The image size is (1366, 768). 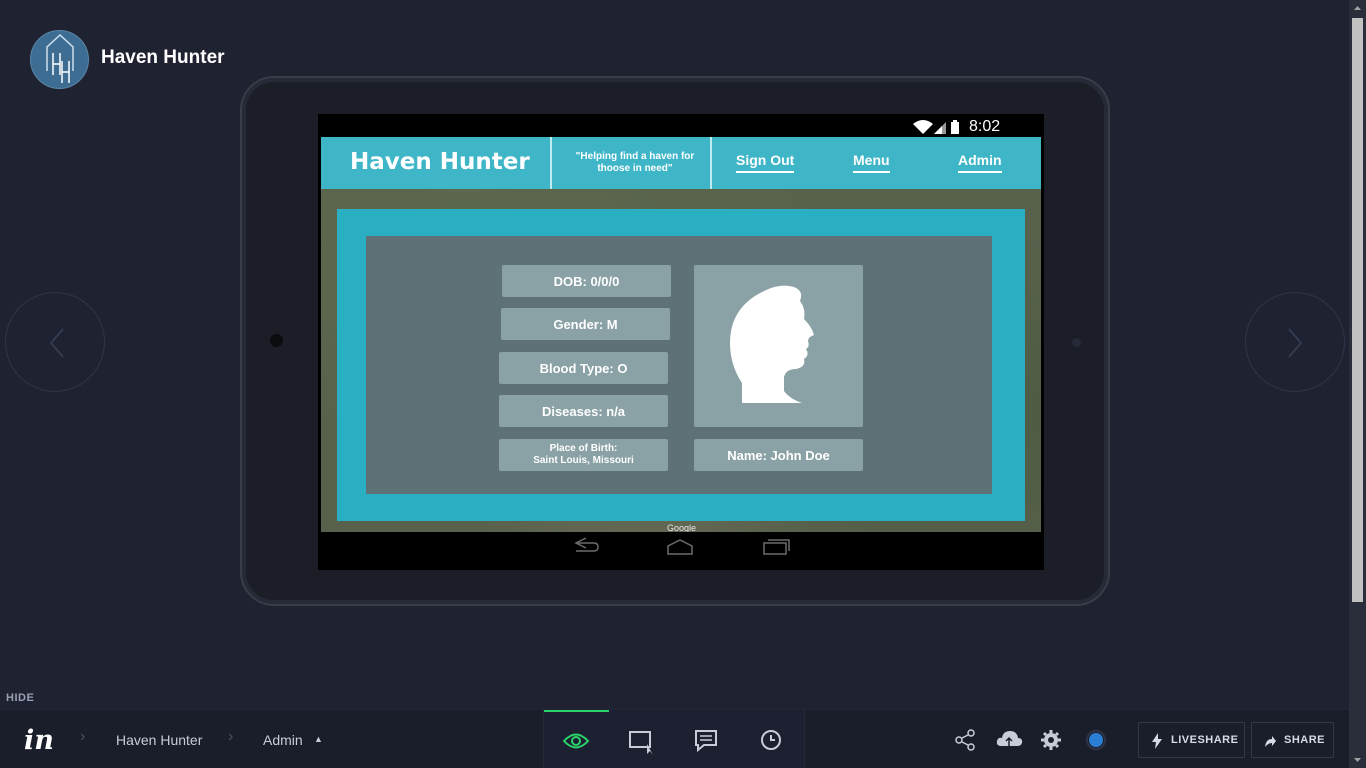 What do you see at coordinates (586, 544) in the screenshot?
I see `back-icon` at bounding box center [586, 544].